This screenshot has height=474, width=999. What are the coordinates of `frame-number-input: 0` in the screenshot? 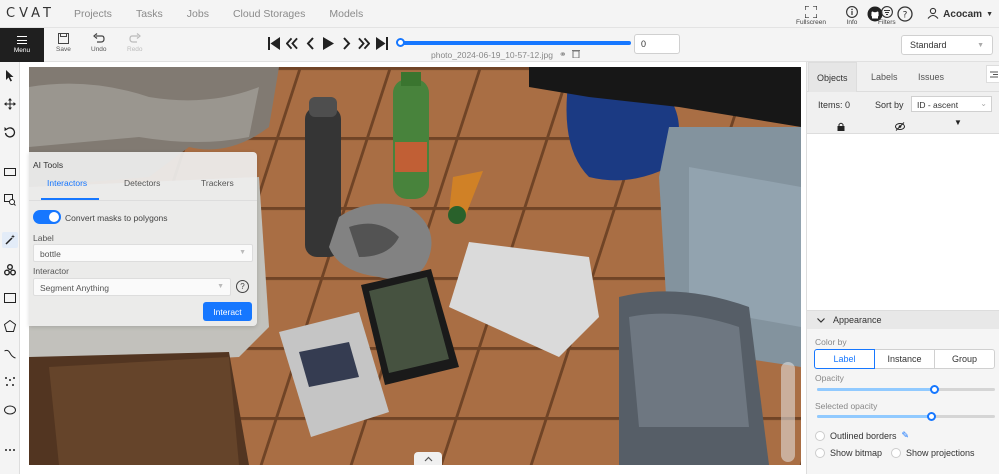 It's located at (657, 44).